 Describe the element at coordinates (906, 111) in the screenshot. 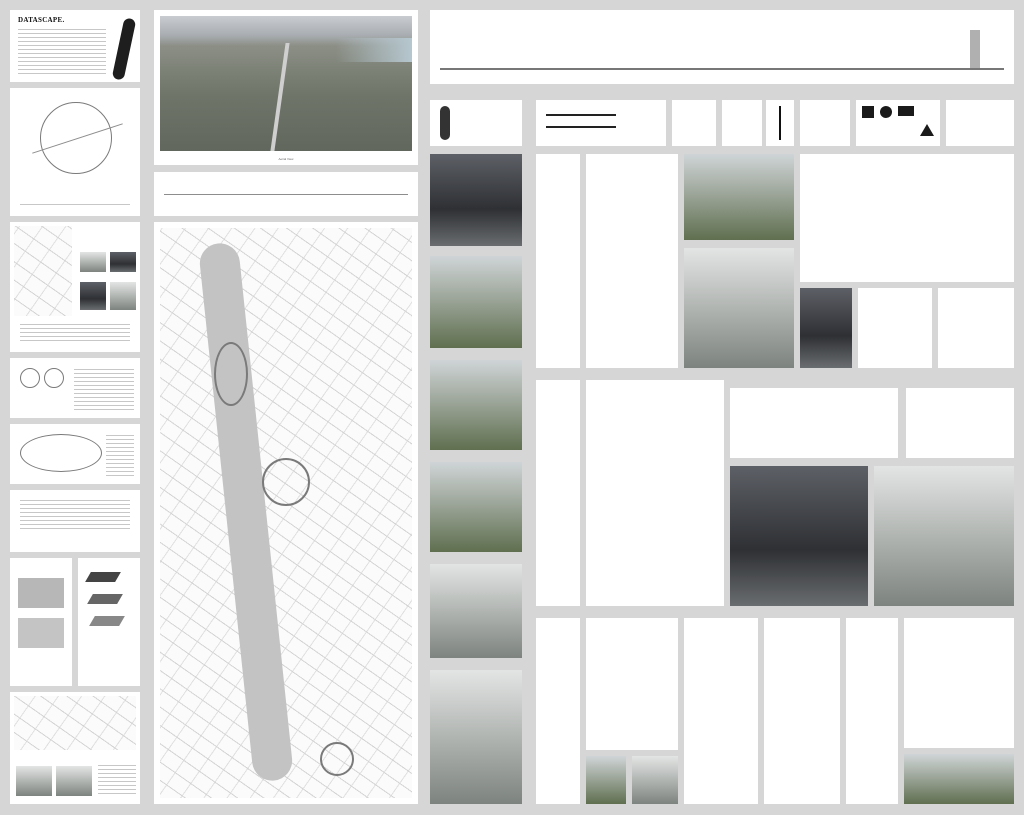

I see `rect-shape-icon` at that location.